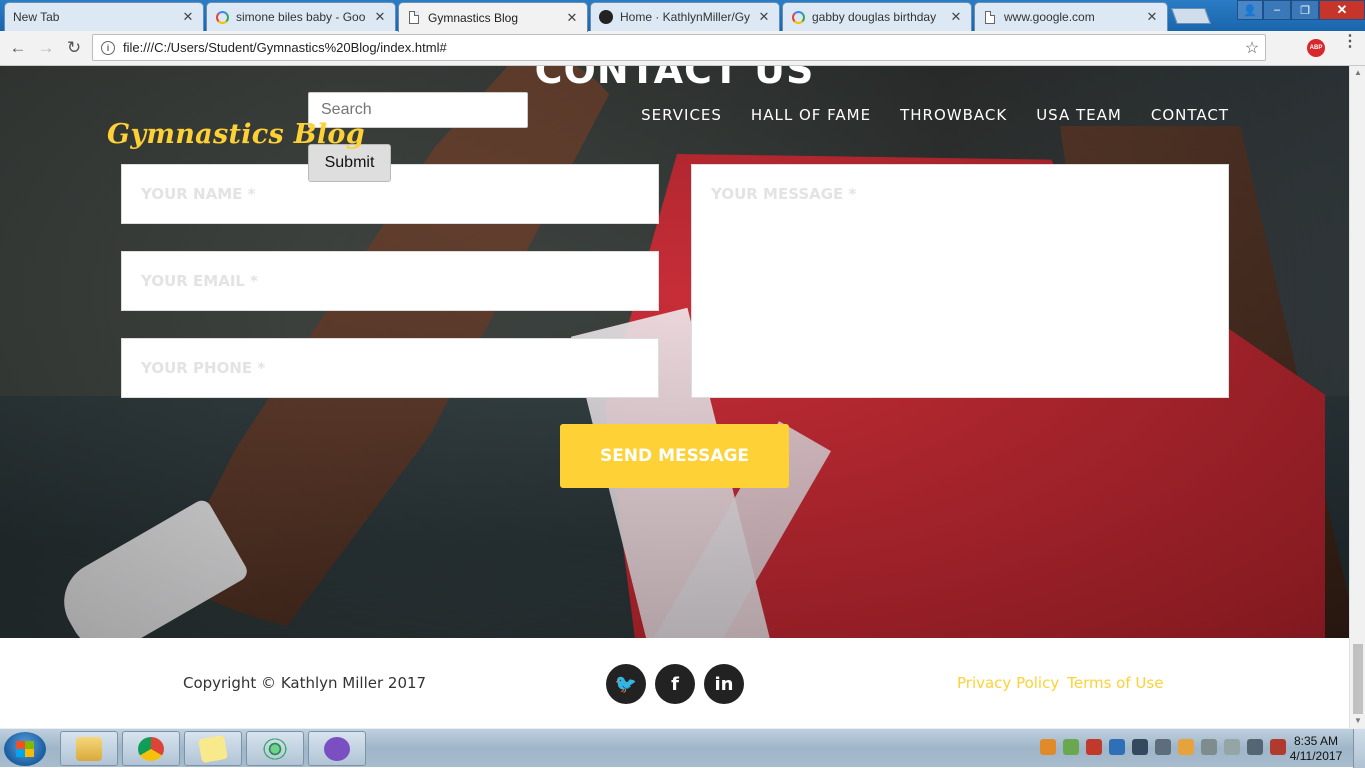  What do you see at coordinates (1115, 683) in the screenshot?
I see `terms-of-use-link: Terms of Use` at bounding box center [1115, 683].